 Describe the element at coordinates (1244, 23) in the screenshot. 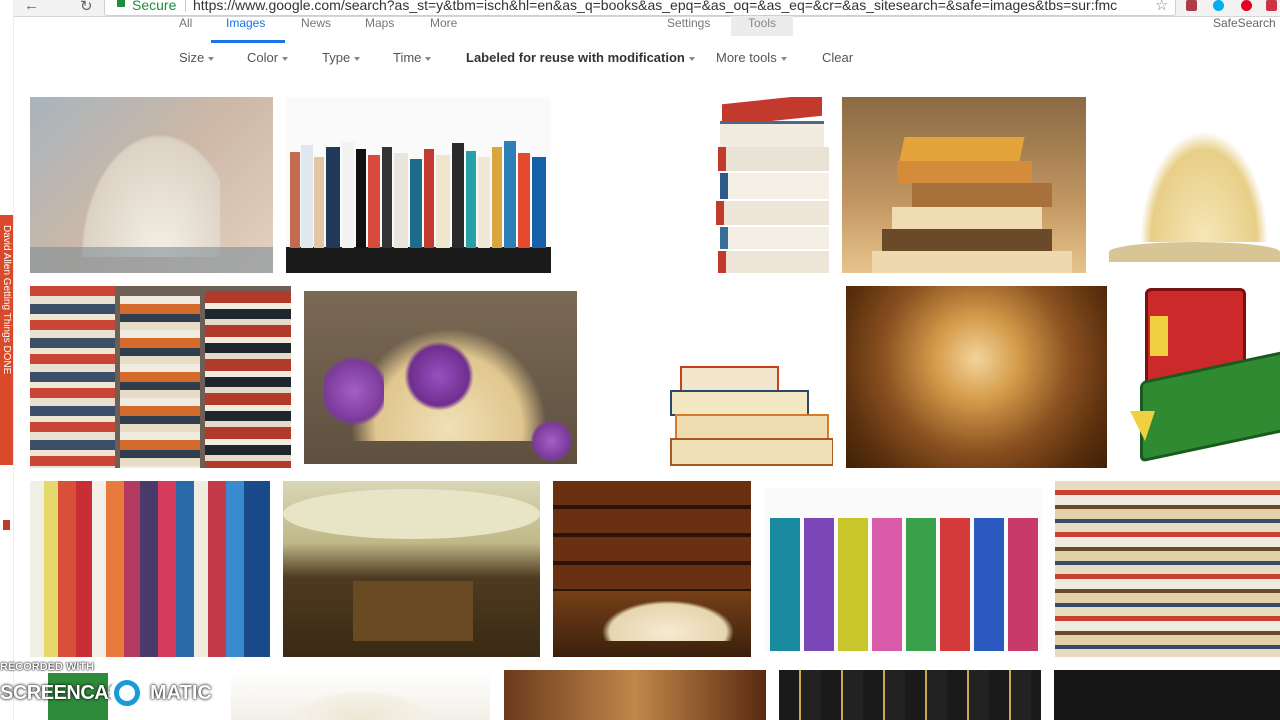

I see `safesearch-link: SafeSearch` at that location.